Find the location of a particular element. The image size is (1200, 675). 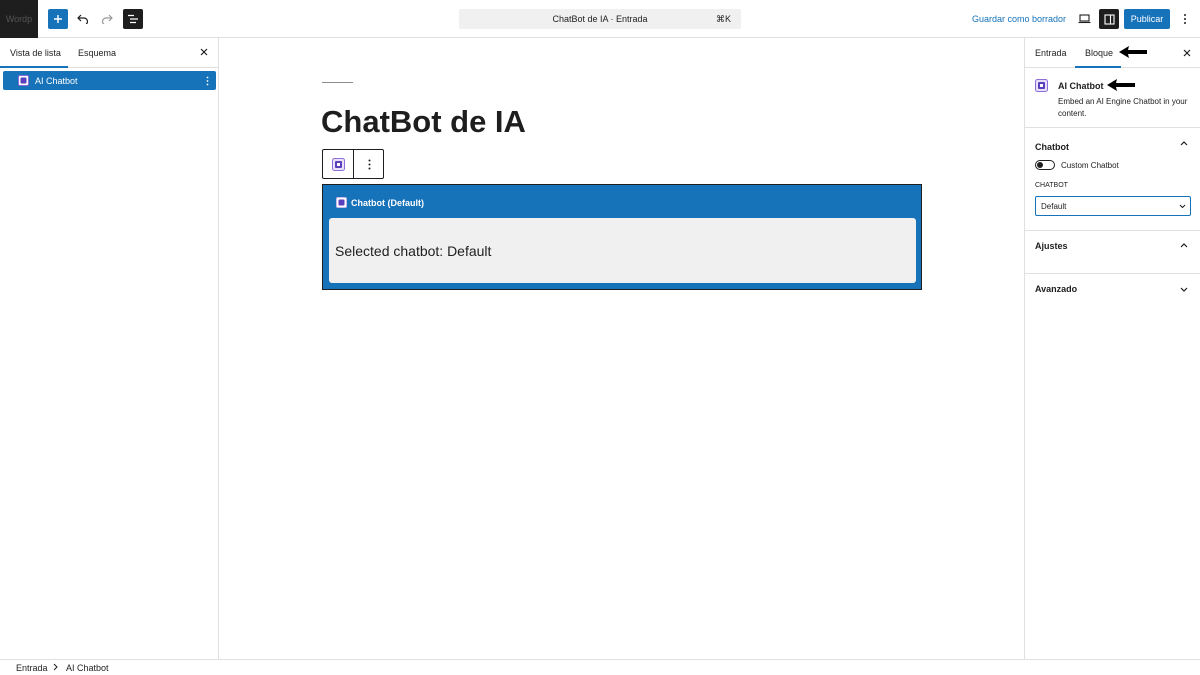

collapse-chatbot-button is located at coordinates (1184, 143).